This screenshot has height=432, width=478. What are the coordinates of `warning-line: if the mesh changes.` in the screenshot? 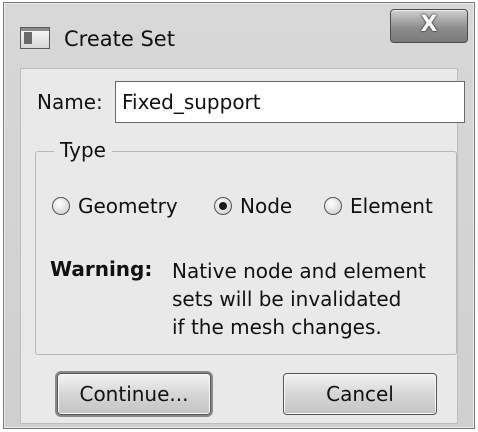 It's located at (277, 327).